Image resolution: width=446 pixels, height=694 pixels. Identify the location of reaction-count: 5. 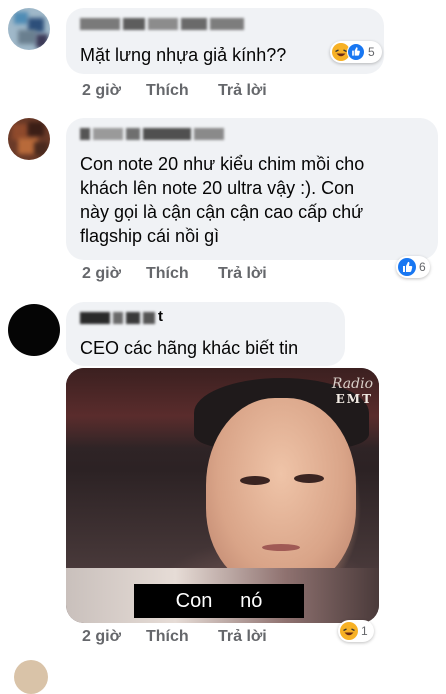
(371, 52).